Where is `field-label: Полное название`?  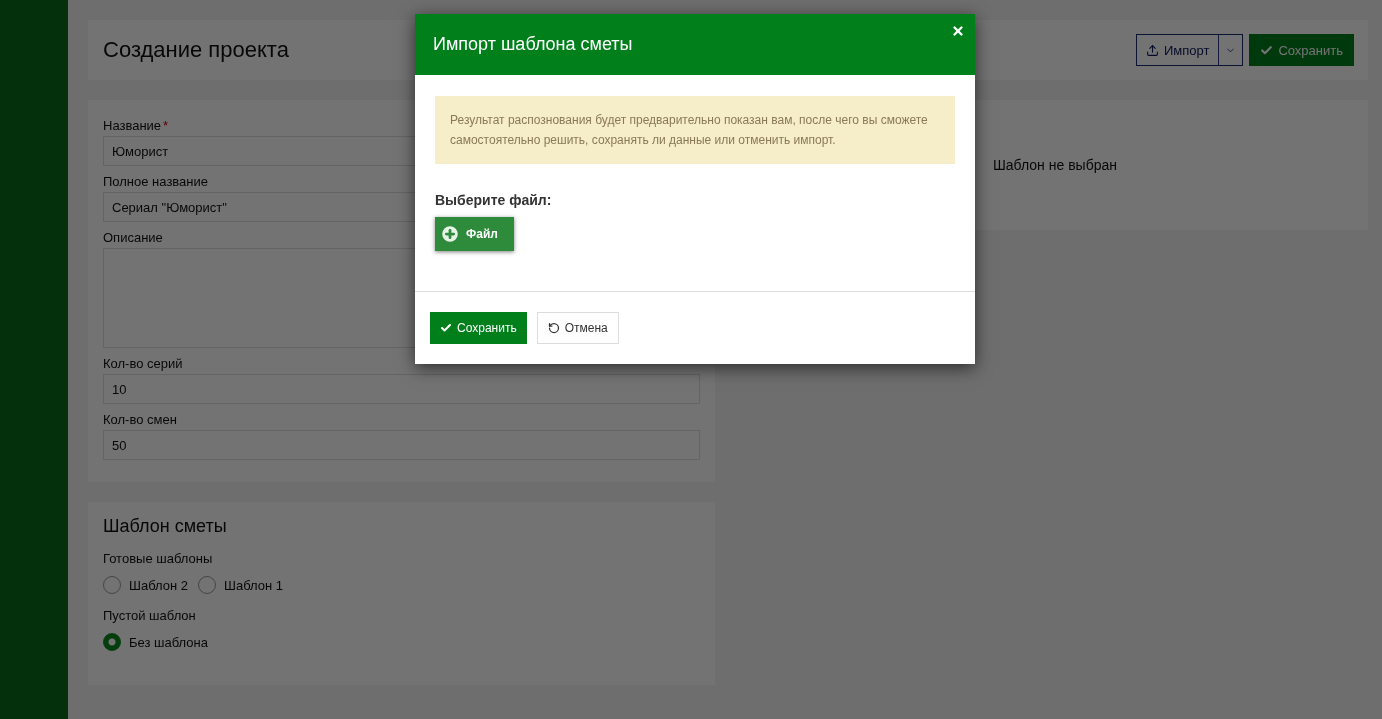
field-label: Полное название is located at coordinates (155, 181).